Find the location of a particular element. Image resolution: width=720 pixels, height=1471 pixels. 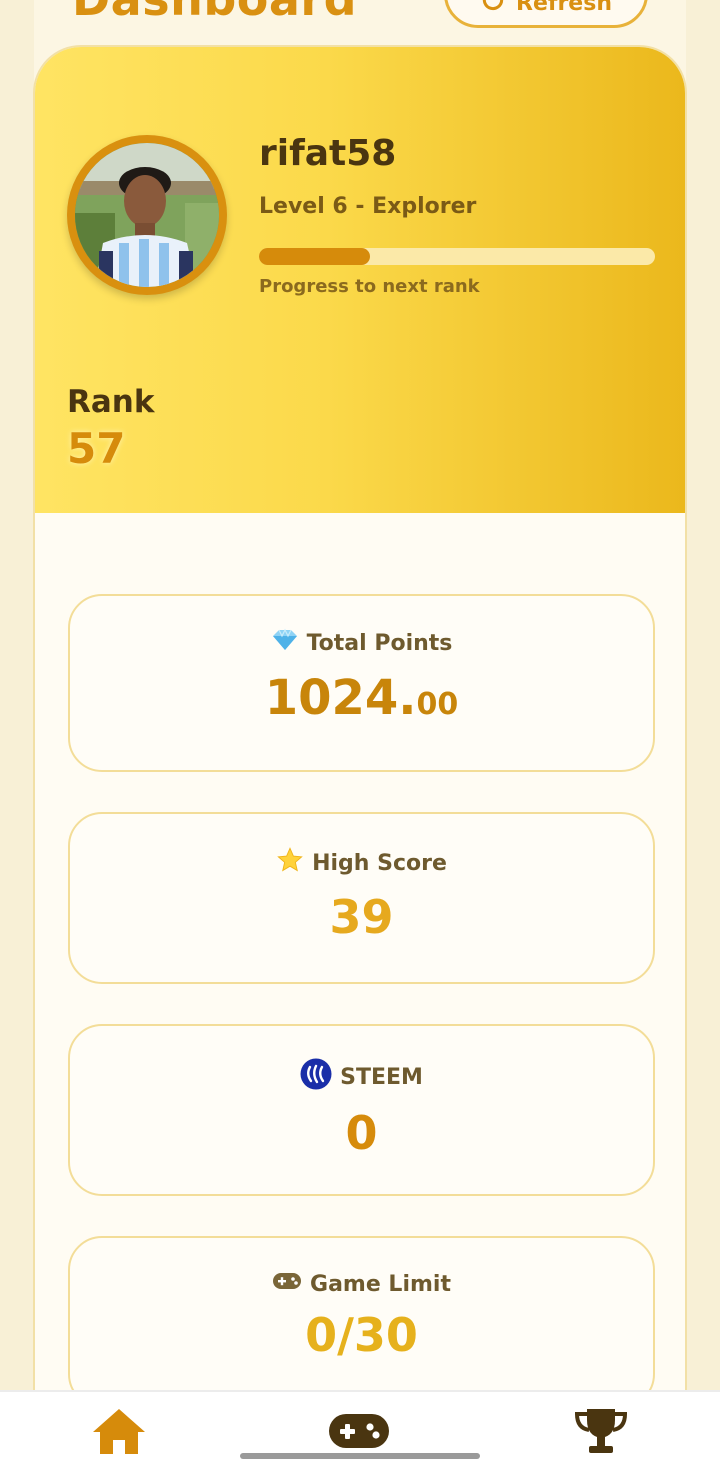

game-limit-header: Game Limit is located at coordinates (361, 1284).